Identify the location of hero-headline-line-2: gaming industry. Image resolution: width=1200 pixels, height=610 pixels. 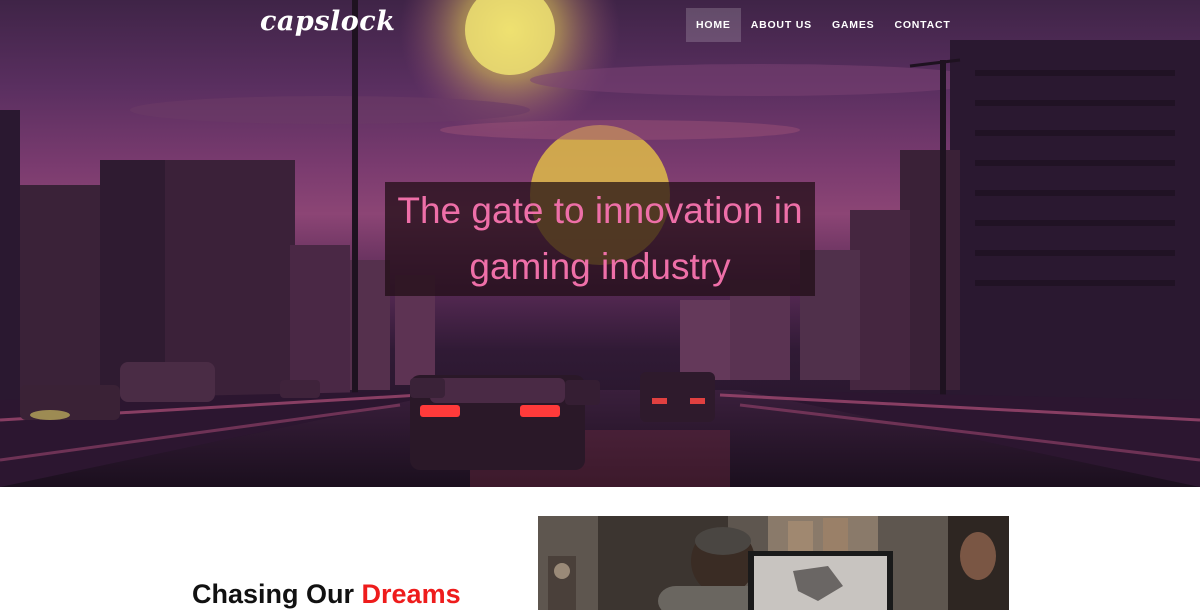
(600, 266).